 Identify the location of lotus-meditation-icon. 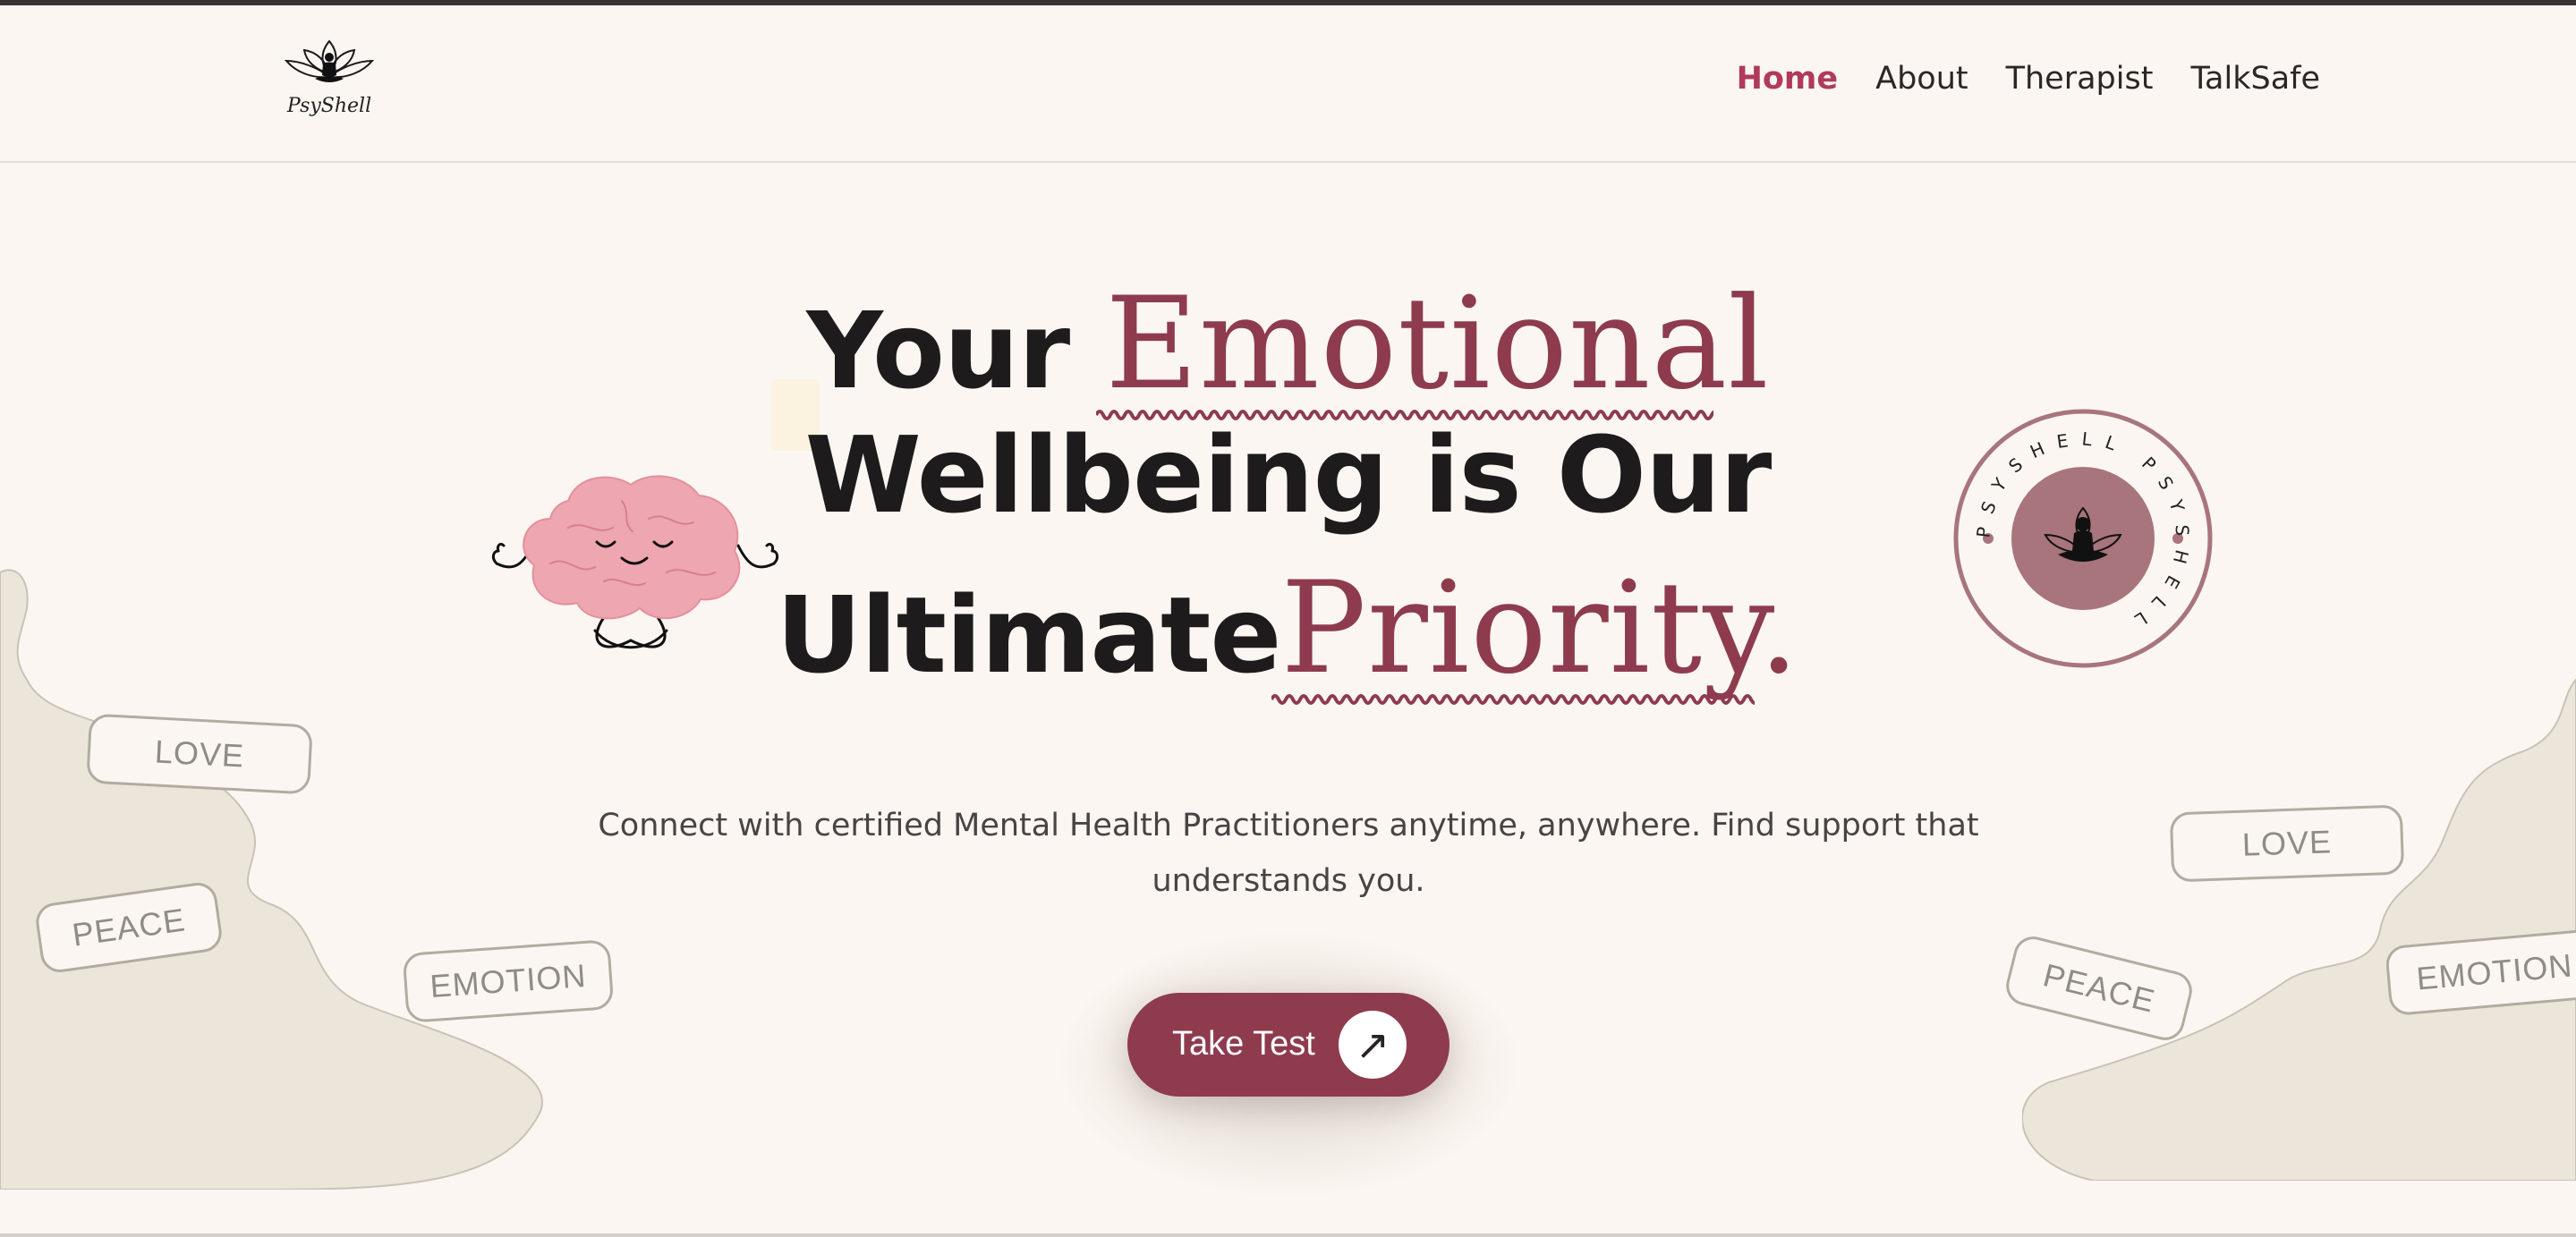
(329, 60).